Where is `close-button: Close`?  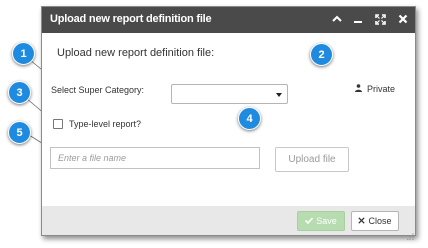
close-button: Close is located at coordinates (375, 221).